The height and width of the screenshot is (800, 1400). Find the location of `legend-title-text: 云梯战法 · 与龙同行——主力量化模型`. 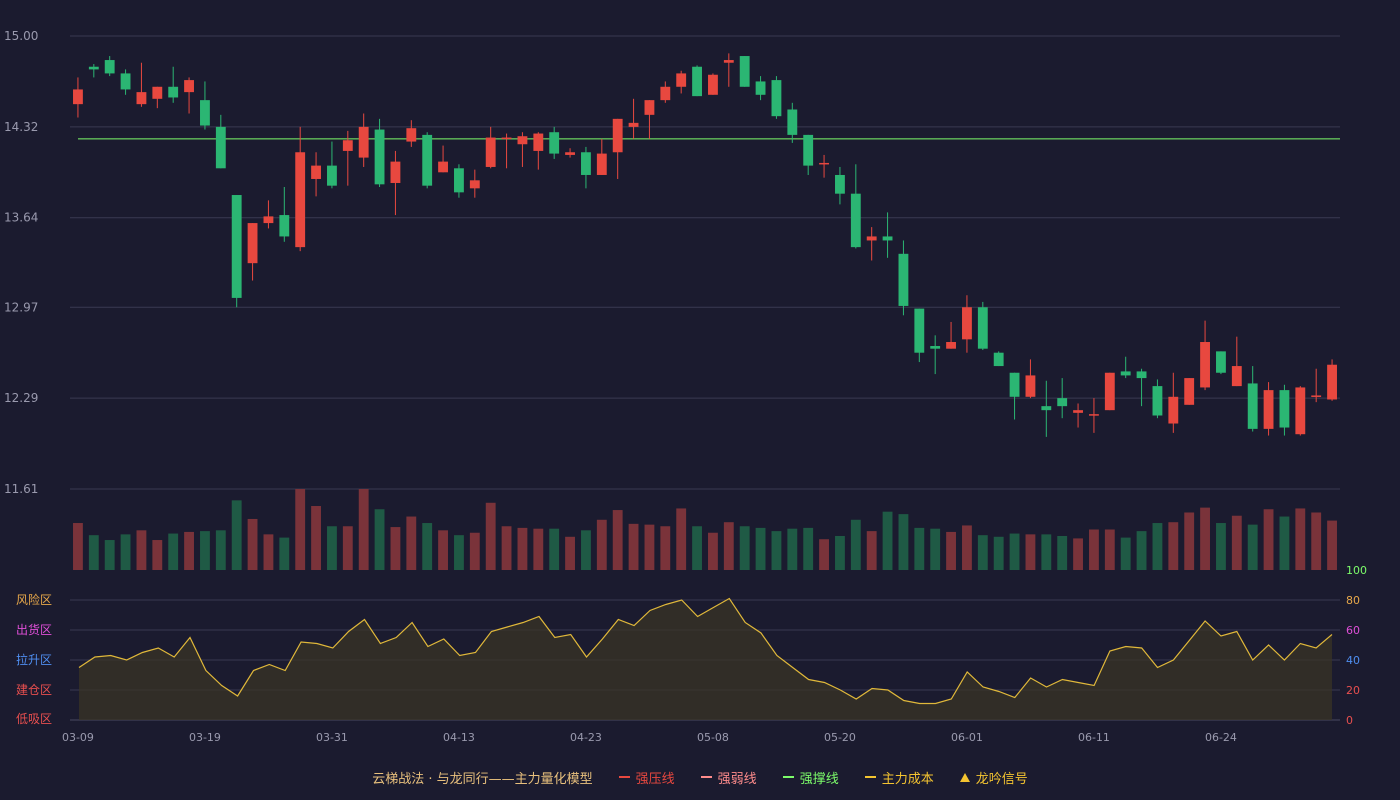

legend-title-text: 云梯战法 · 与龙同行——主力量化模型 is located at coordinates (482, 779).